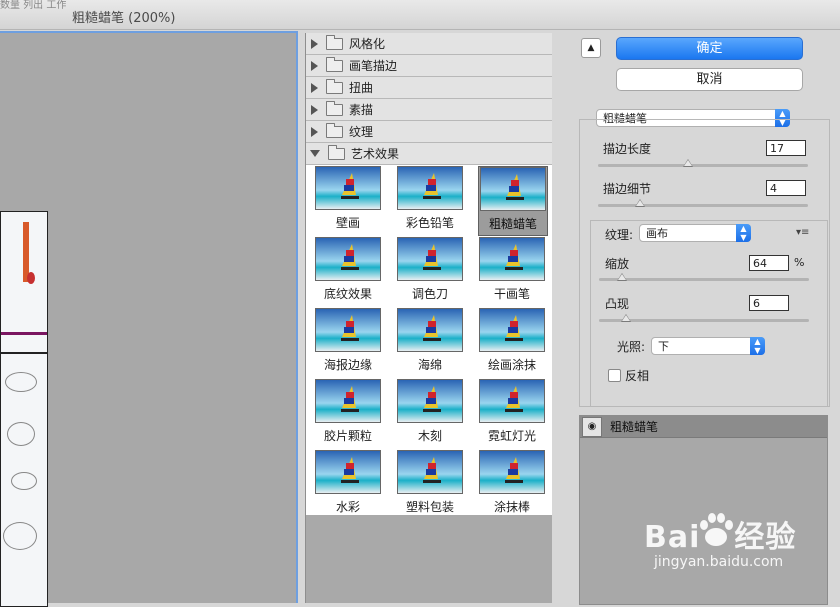 This screenshot has width=840, height=607. I want to click on light-select: 下 ▲ ▼, so click(708, 346).